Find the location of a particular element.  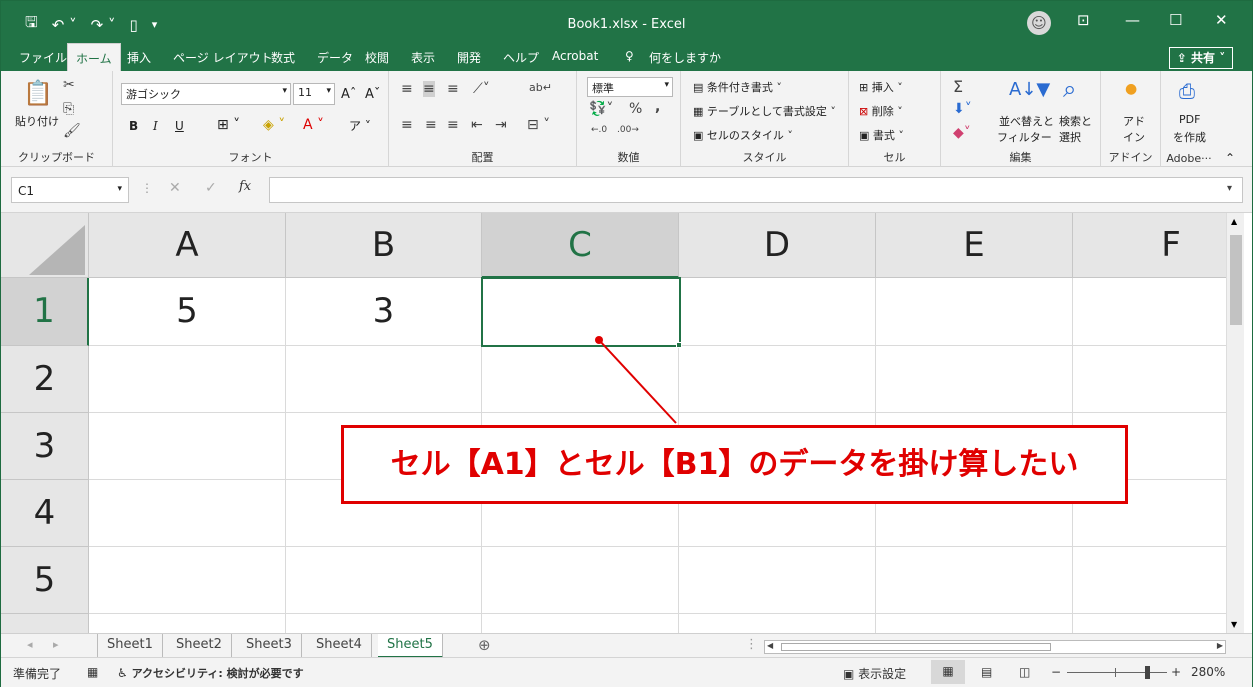

accessibility-status: ♿ アクセシビリティ: 検討が必要です is located at coordinates (210, 673).